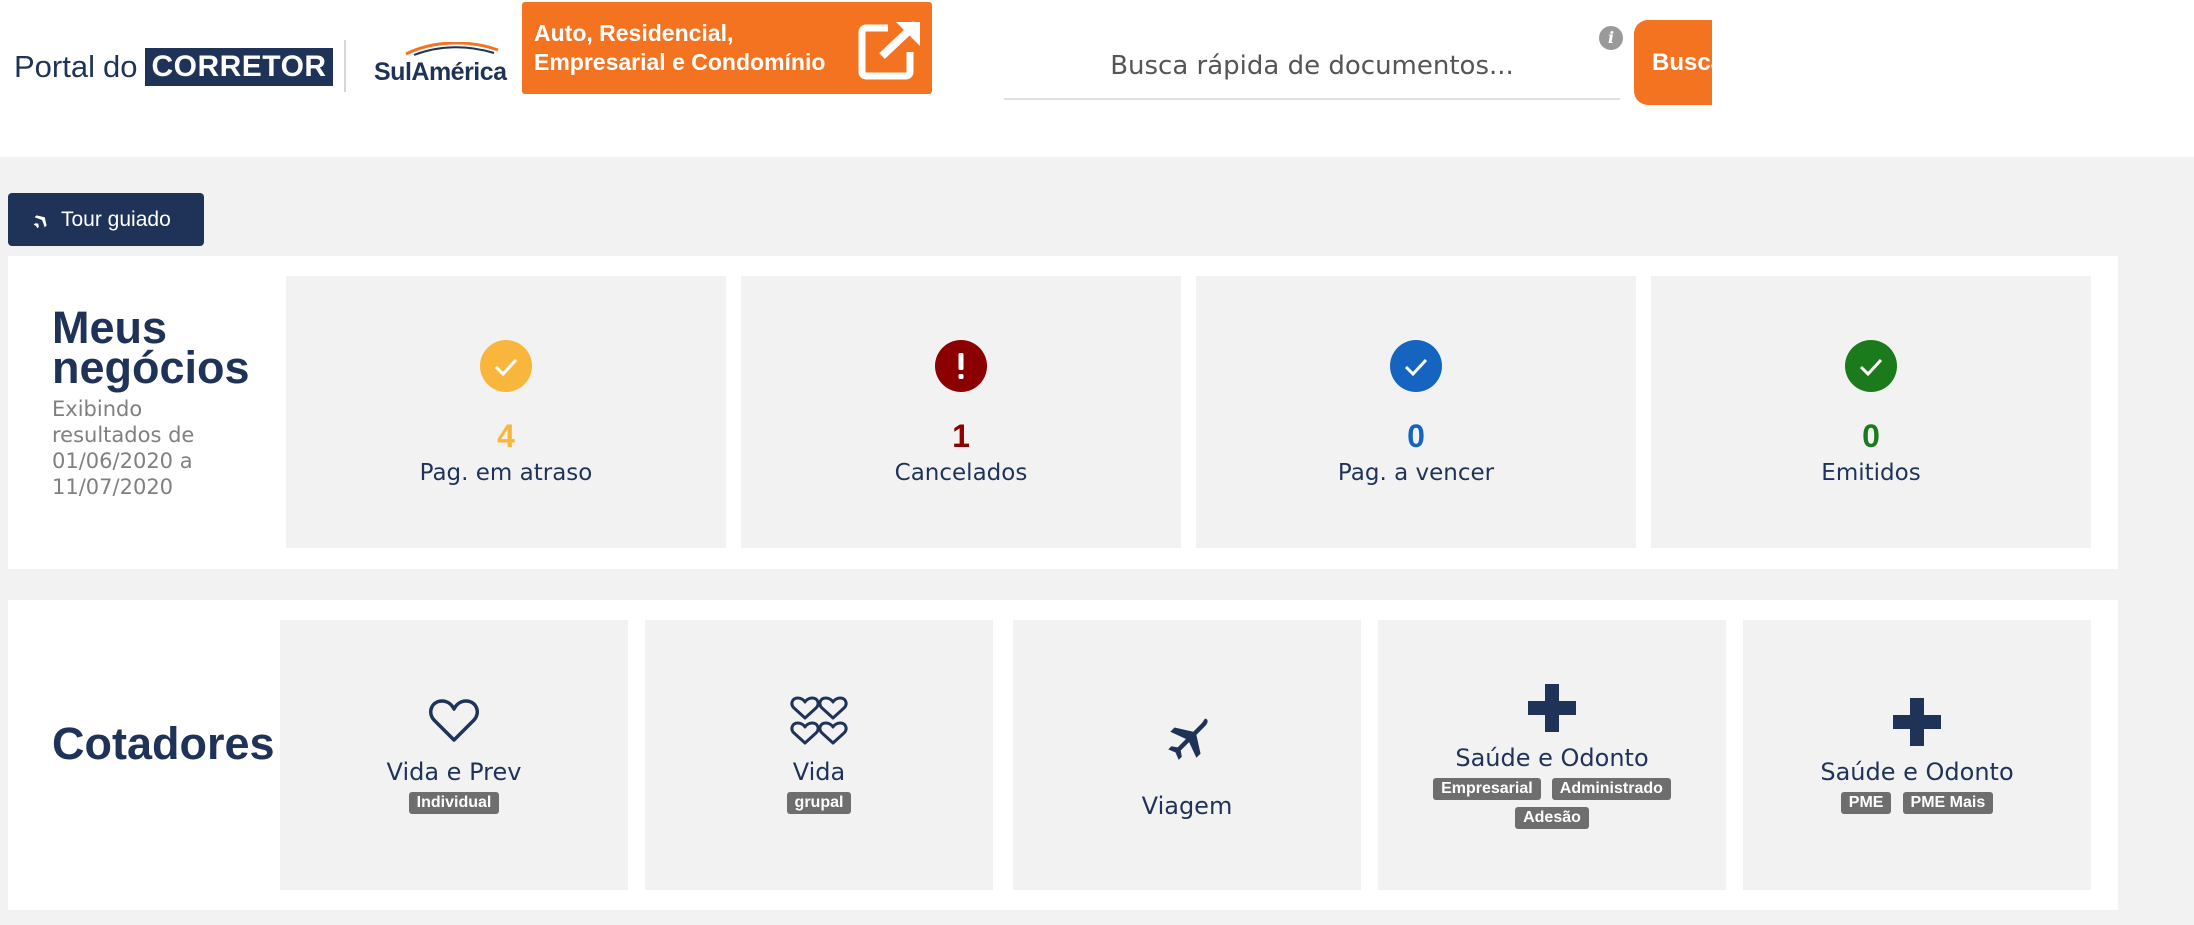  Describe the element at coordinates (1187, 806) in the screenshot. I see `cotador-name: Viagem` at that location.